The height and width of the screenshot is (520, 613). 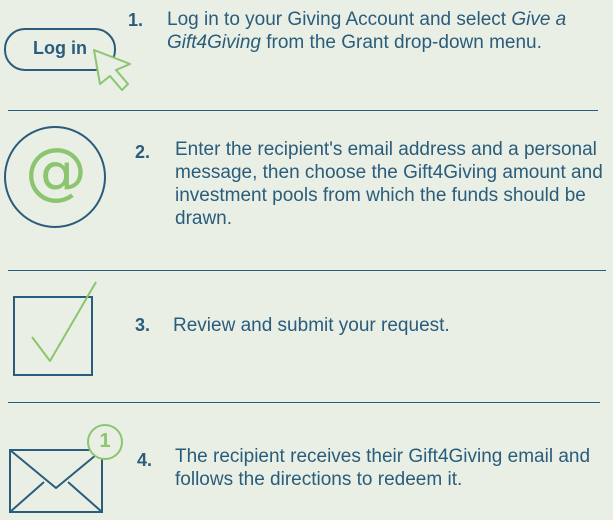 I want to click on cursor-pointer-icon, so click(x=112, y=70).